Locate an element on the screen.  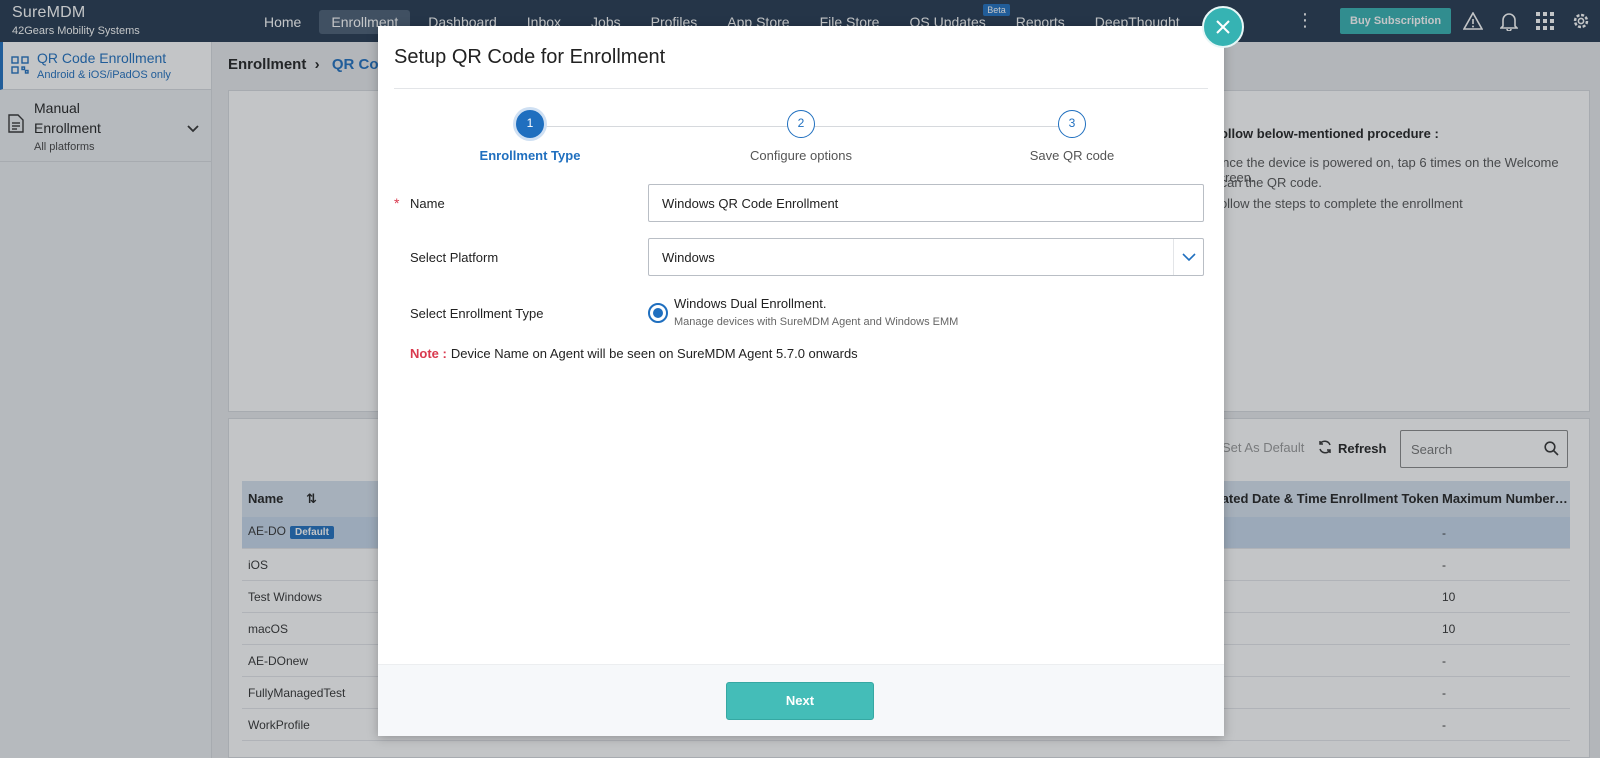
platform-value: Windows is located at coordinates (688, 257).